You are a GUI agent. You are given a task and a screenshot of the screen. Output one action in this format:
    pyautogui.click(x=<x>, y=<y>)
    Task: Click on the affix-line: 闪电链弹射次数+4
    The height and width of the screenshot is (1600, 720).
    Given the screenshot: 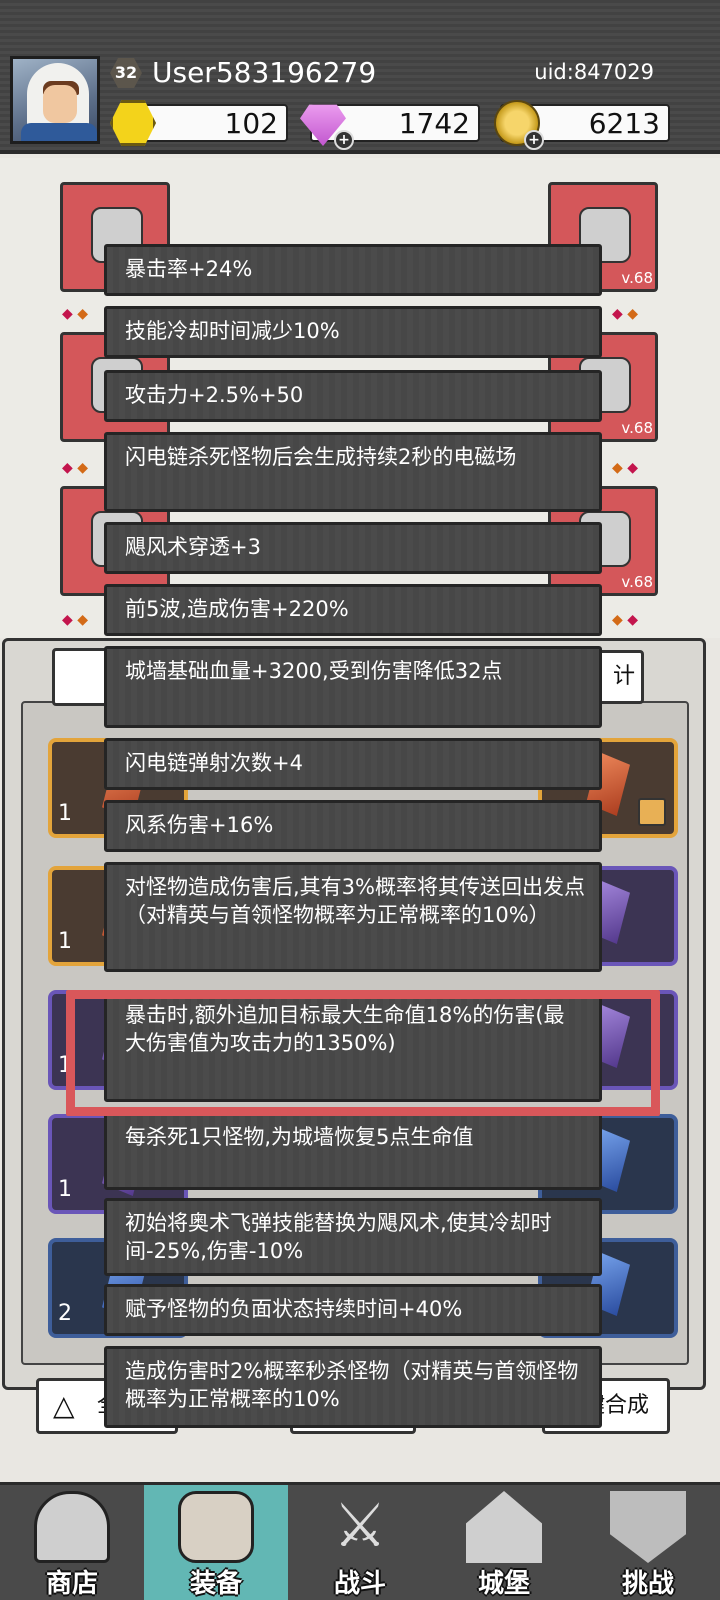 What is the action you would take?
    pyautogui.click(x=353, y=764)
    